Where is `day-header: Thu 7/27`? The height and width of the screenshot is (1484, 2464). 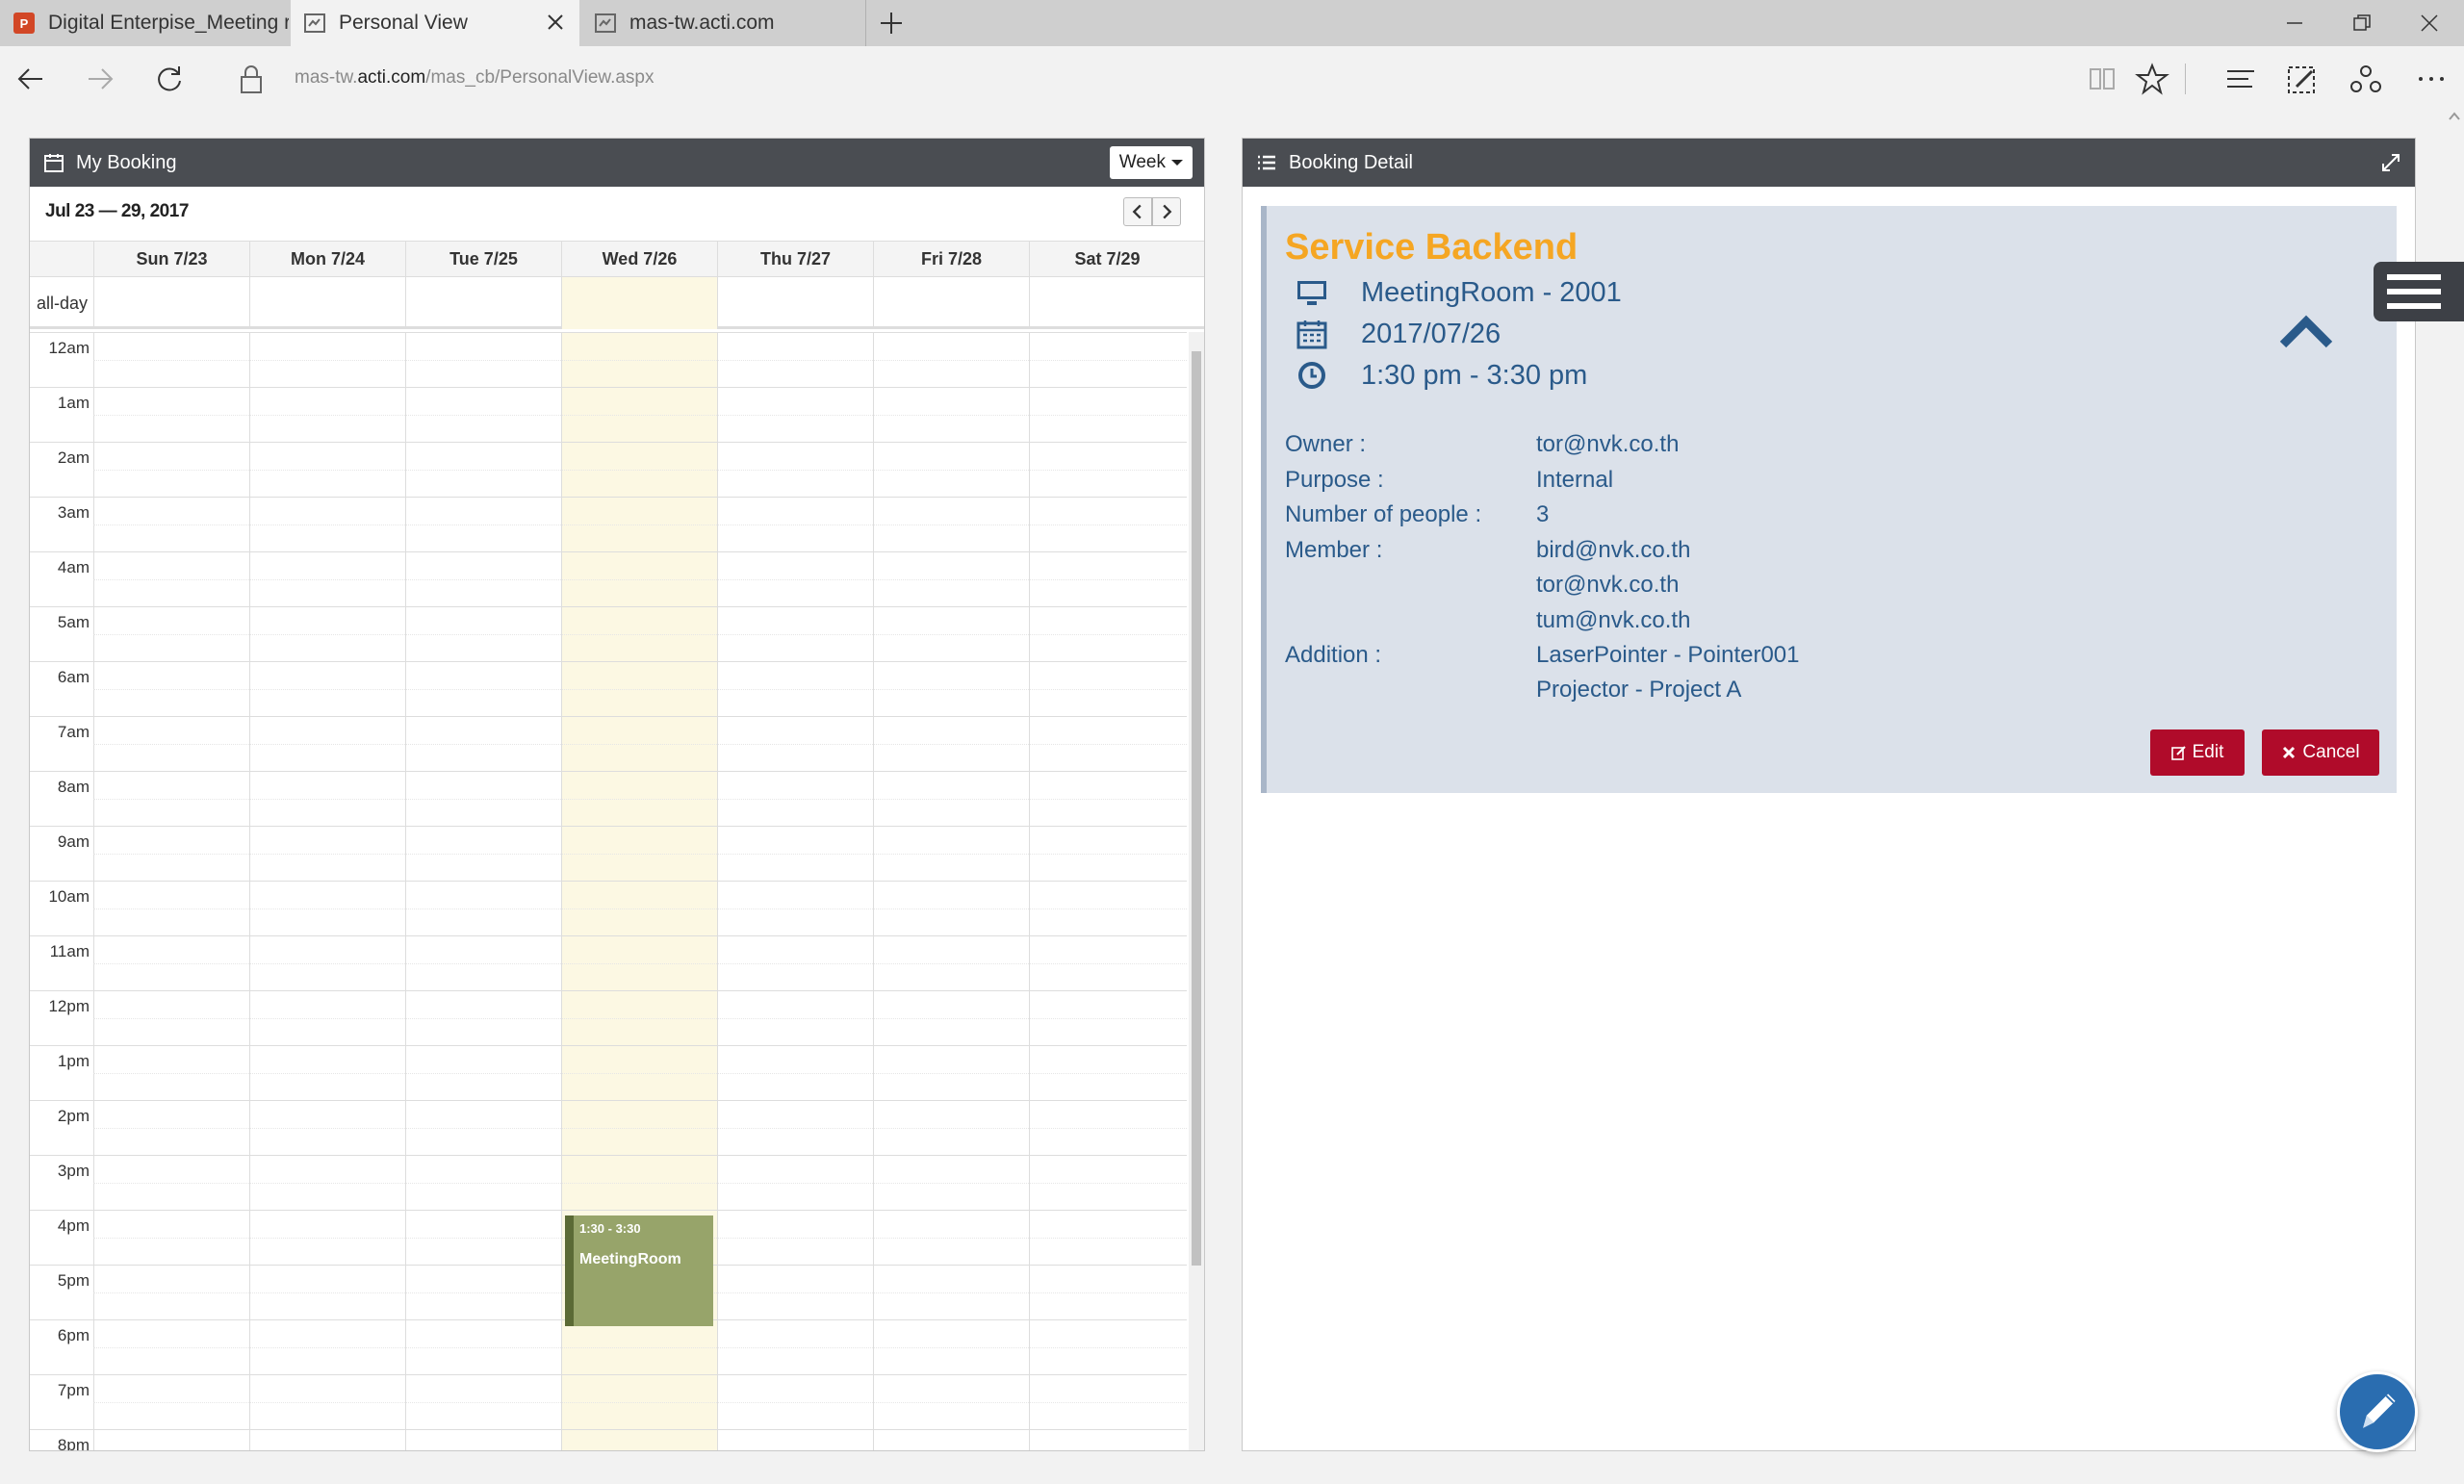 day-header: Thu 7/27 is located at coordinates (795, 259).